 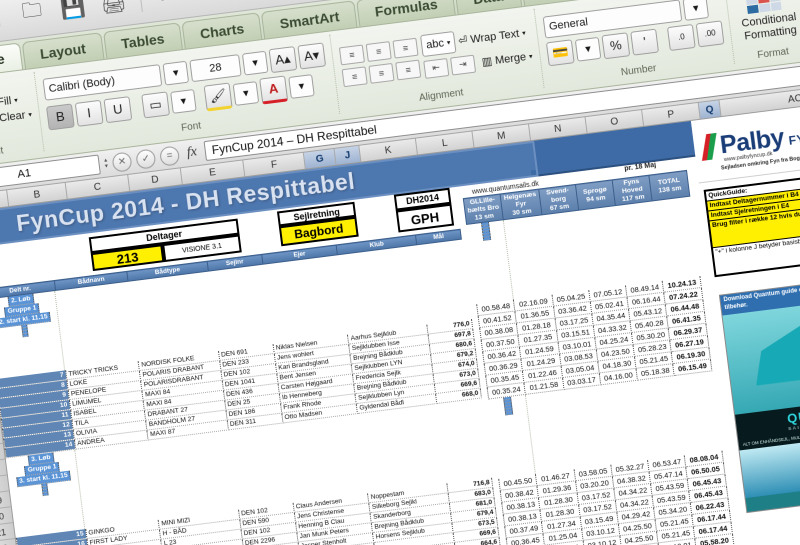 What do you see at coordinates (299, 254) in the screenshot?
I see `col-header-ejer: Ejer` at bounding box center [299, 254].